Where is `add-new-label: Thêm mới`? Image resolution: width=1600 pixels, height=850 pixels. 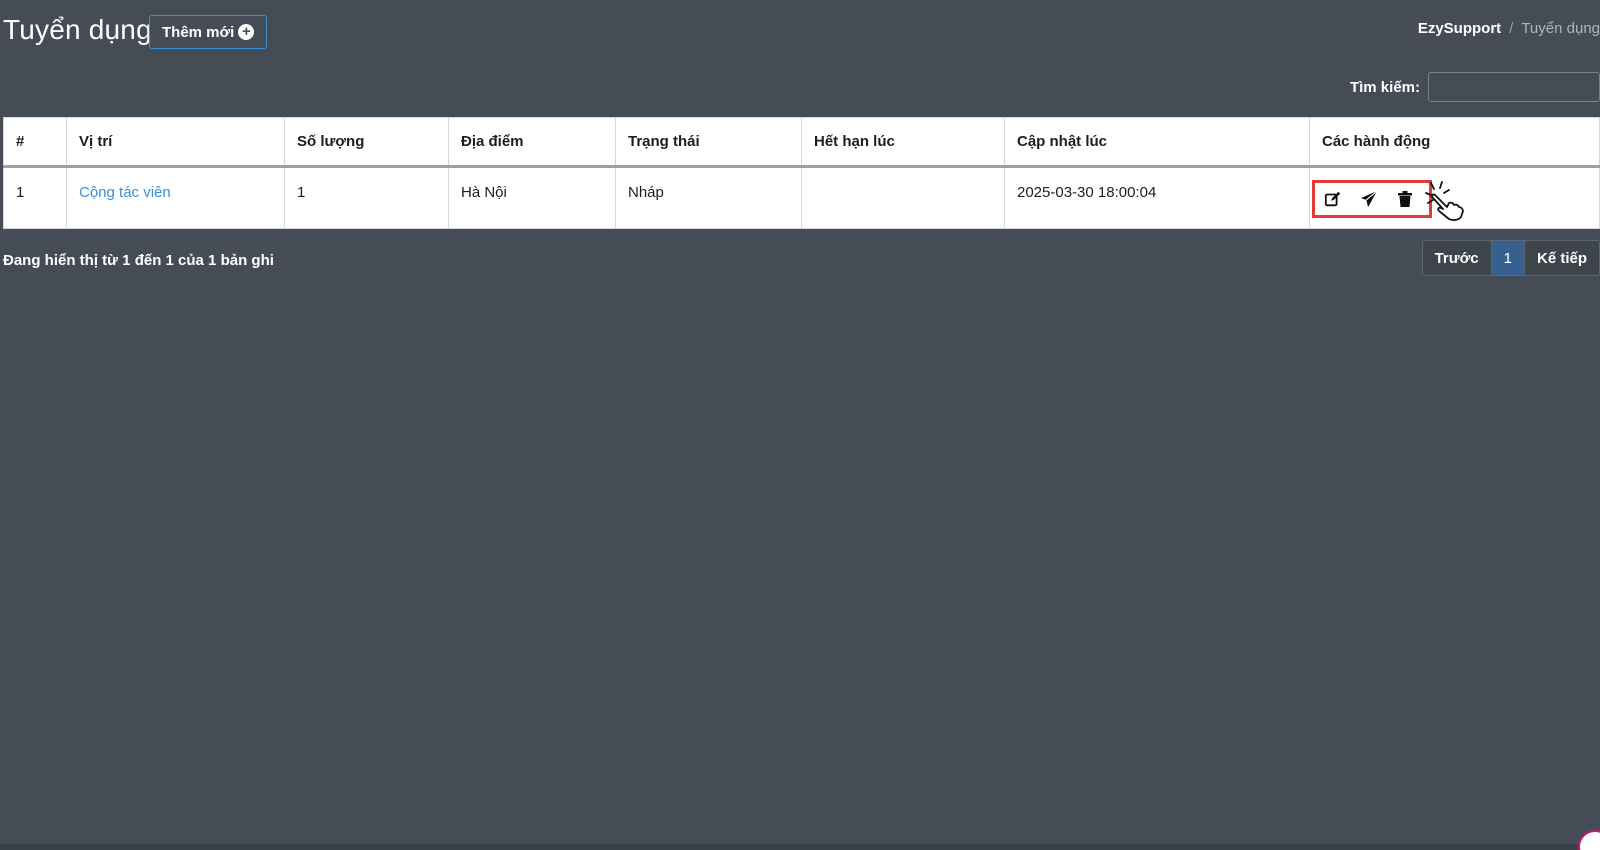 add-new-label: Thêm mới is located at coordinates (198, 32).